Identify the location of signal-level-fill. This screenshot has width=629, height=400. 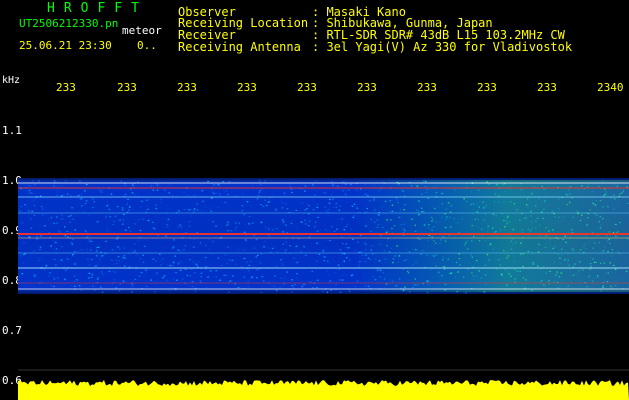
(323, 390).